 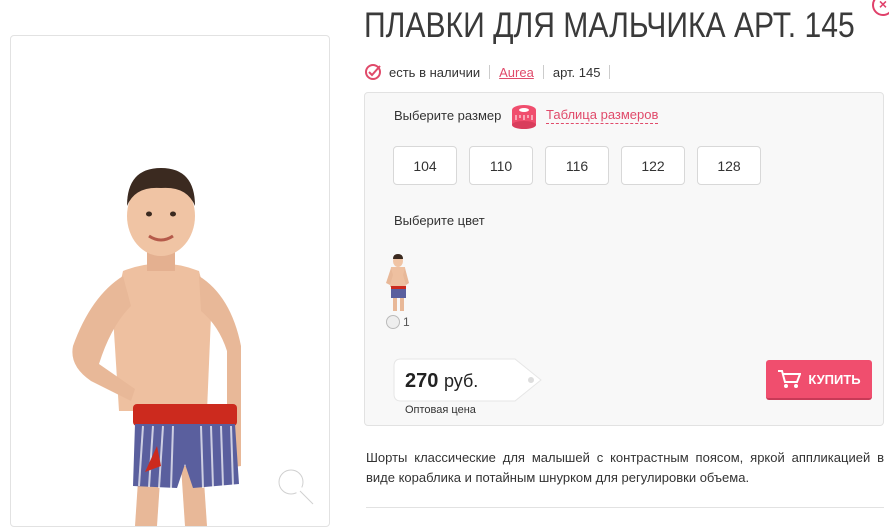 I want to click on size-option-110: 110, so click(x=501, y=165).